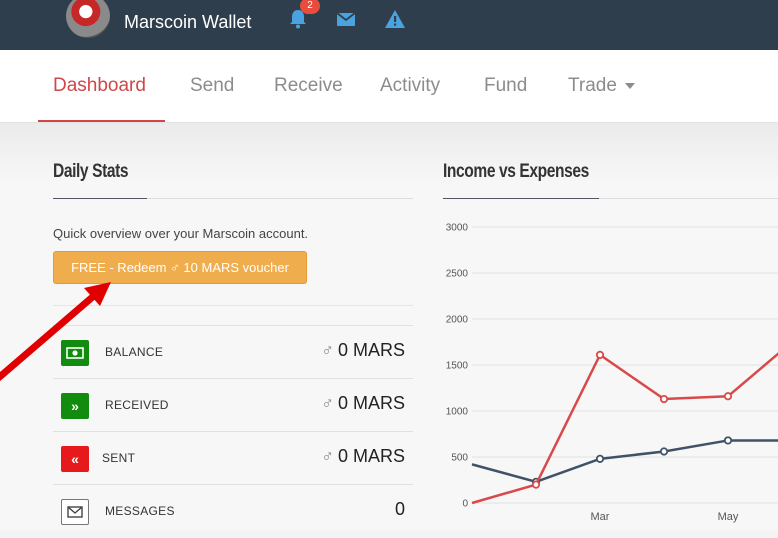 The width and height of the screenshot is (778, 538). Describe the element at coordinates (688, 198) in the screenshot. I see `income-expenses-divider` at that location.